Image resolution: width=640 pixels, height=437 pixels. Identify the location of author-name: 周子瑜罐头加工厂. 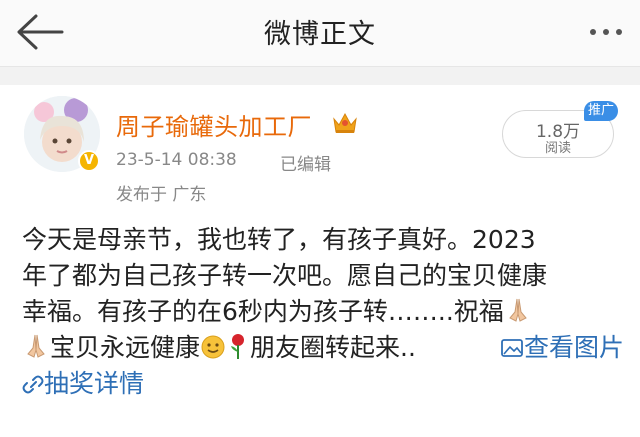
(214, 124).